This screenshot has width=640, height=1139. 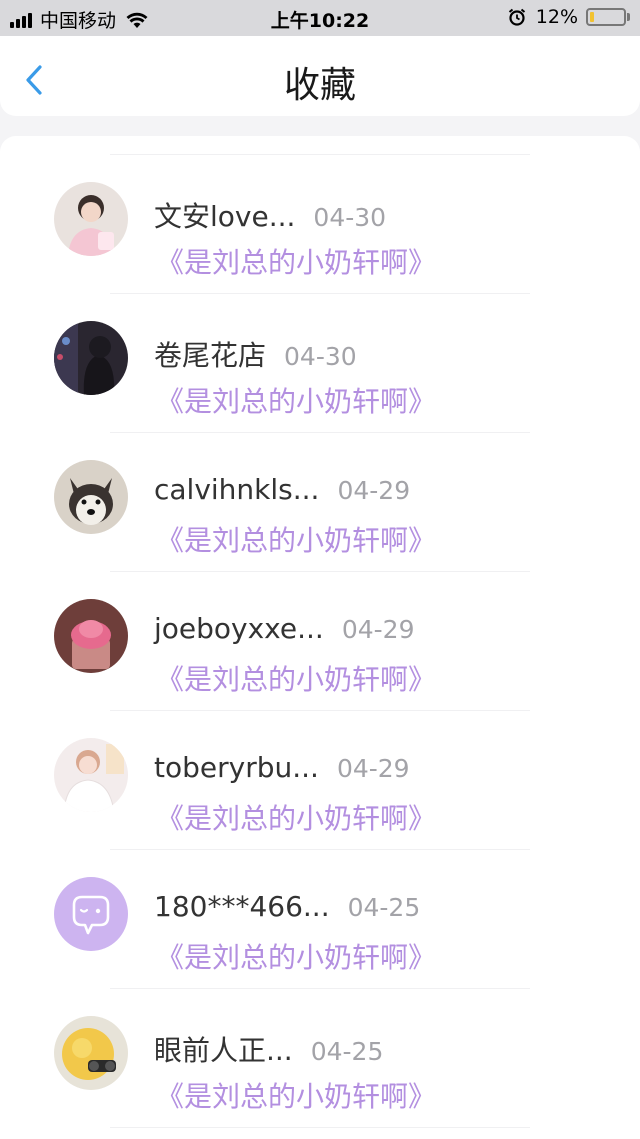 I want to click on list-item: toberyrbu... 04-29 《是刘总的小奶轩啊》, so click(x=320, y=780).